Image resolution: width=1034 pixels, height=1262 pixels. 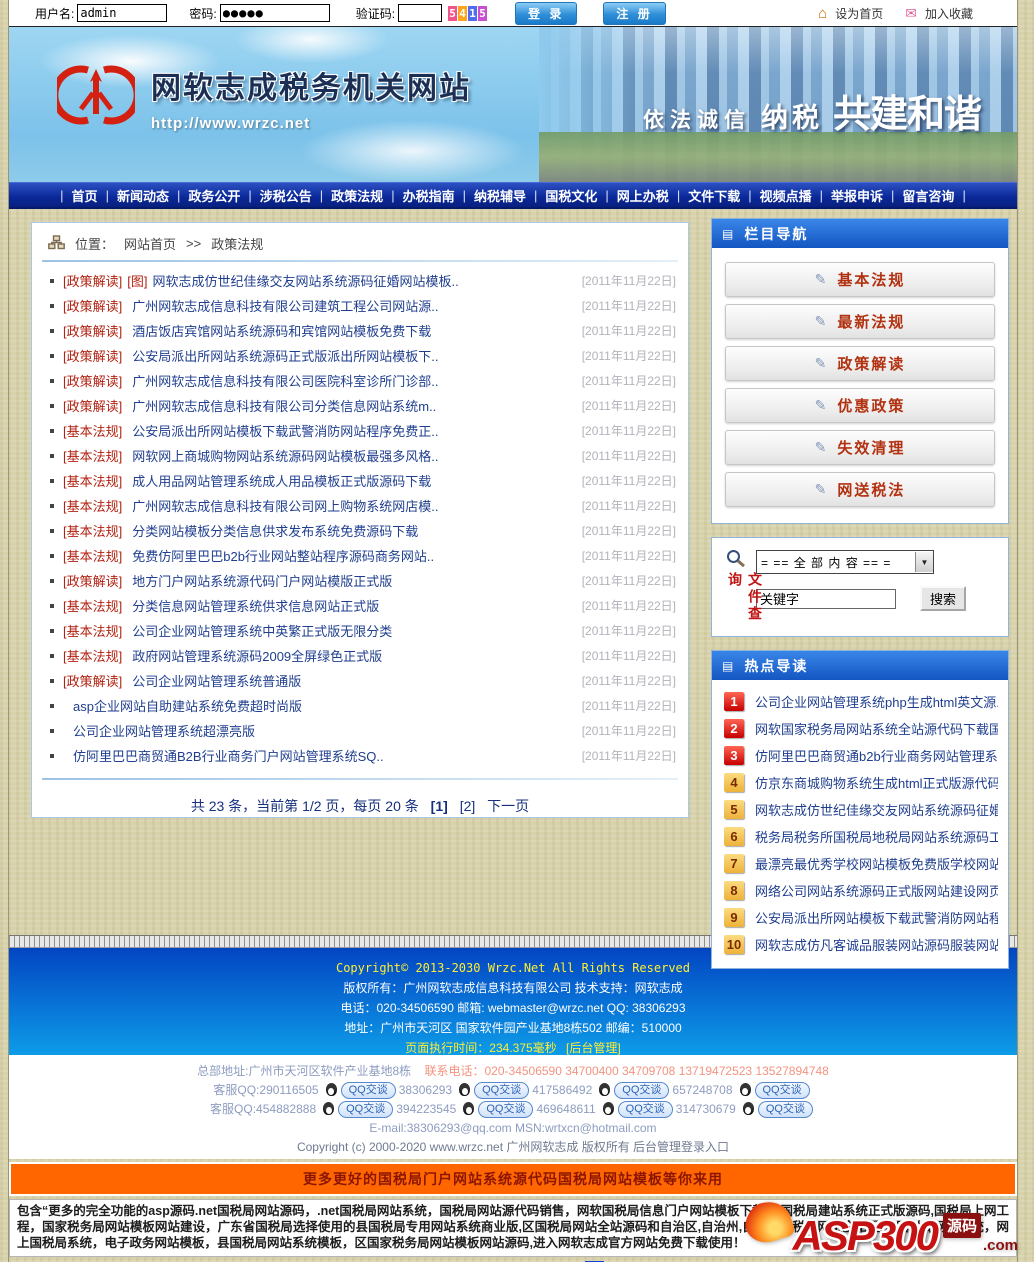 I want to click on page-1-link: [1], so click(x=439, y=806).